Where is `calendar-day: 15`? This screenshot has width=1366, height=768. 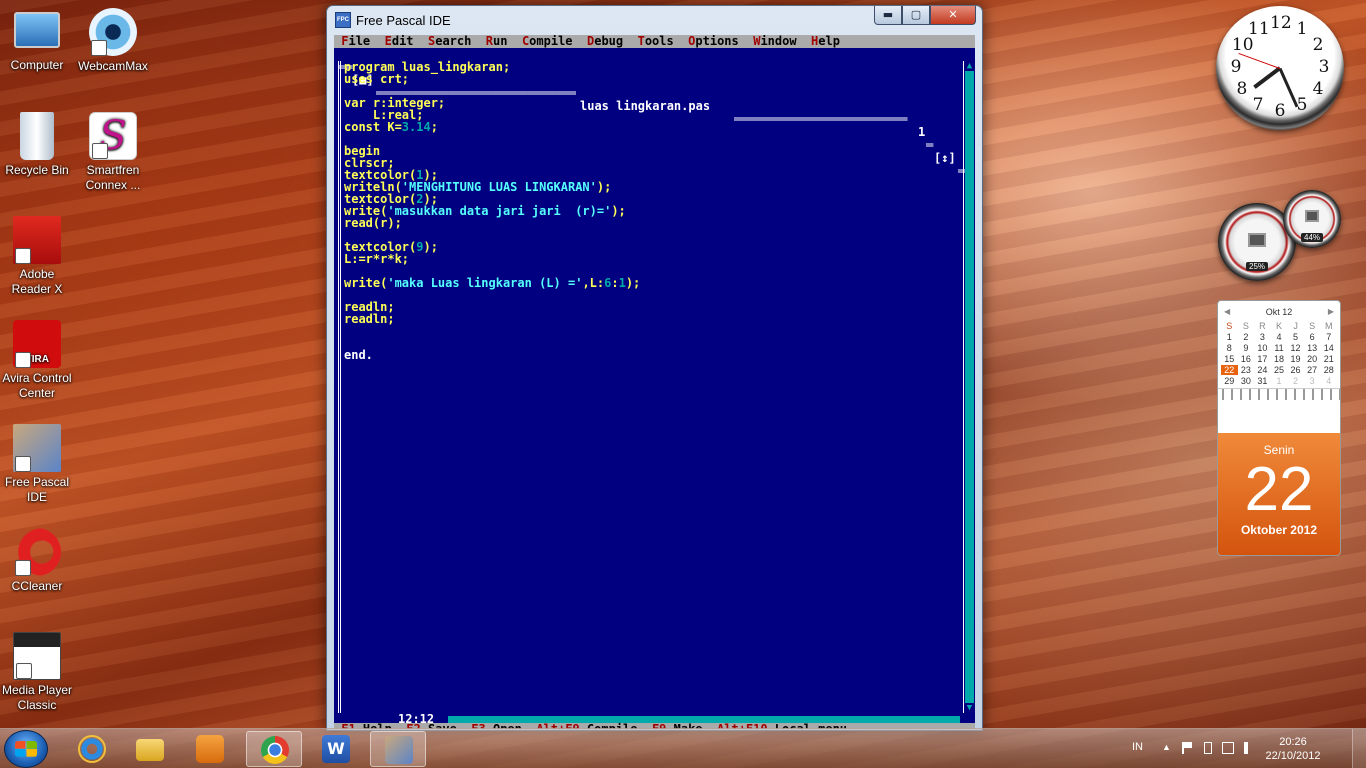
calendar-day: 15 is located at coordinates (1229, 359).